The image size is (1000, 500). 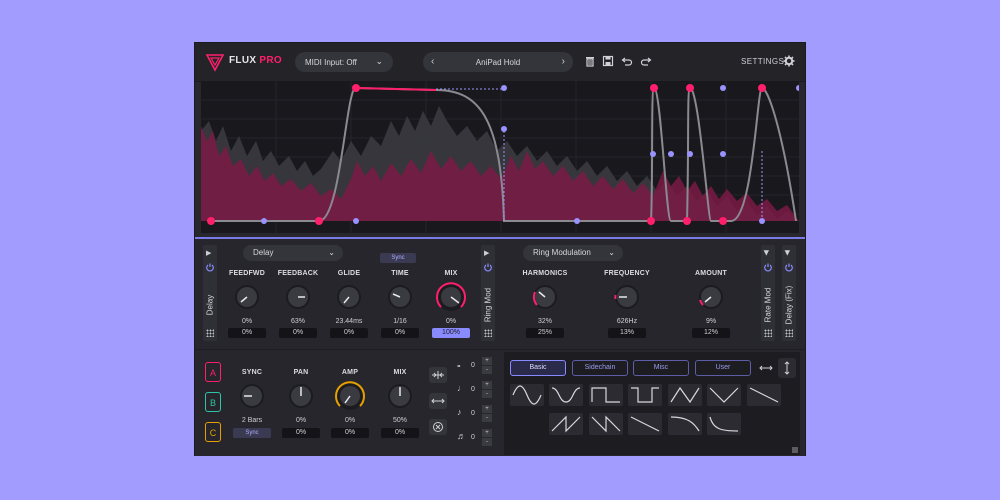 What do you see at coordinates (400, 396) in the screenshot?
I see `lfo-mix-knob` at bounding box center [400, 396].